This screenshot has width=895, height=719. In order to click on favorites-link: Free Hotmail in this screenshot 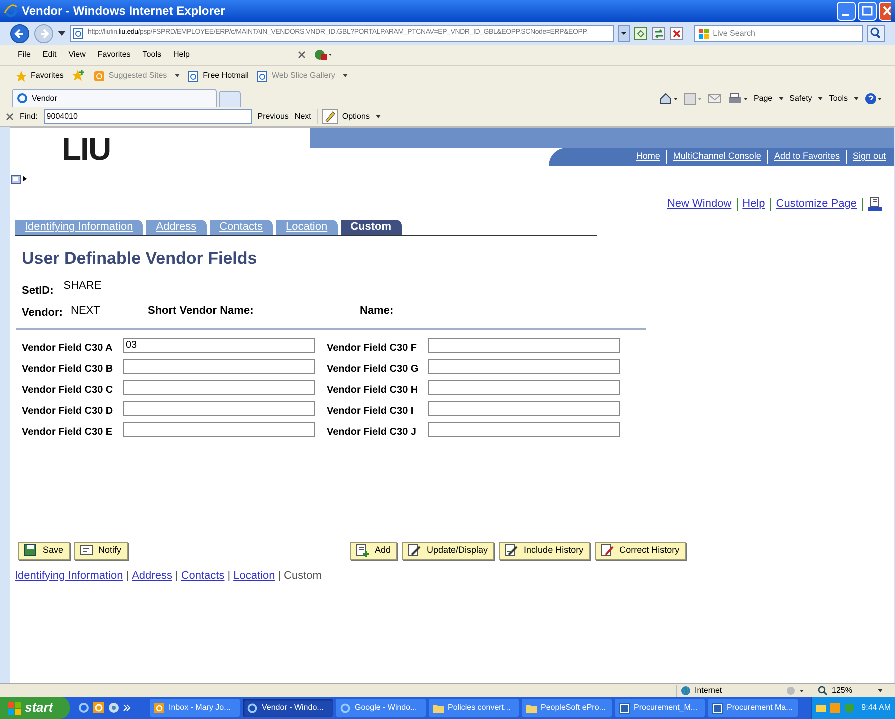, I will do `click(218, 76)`.